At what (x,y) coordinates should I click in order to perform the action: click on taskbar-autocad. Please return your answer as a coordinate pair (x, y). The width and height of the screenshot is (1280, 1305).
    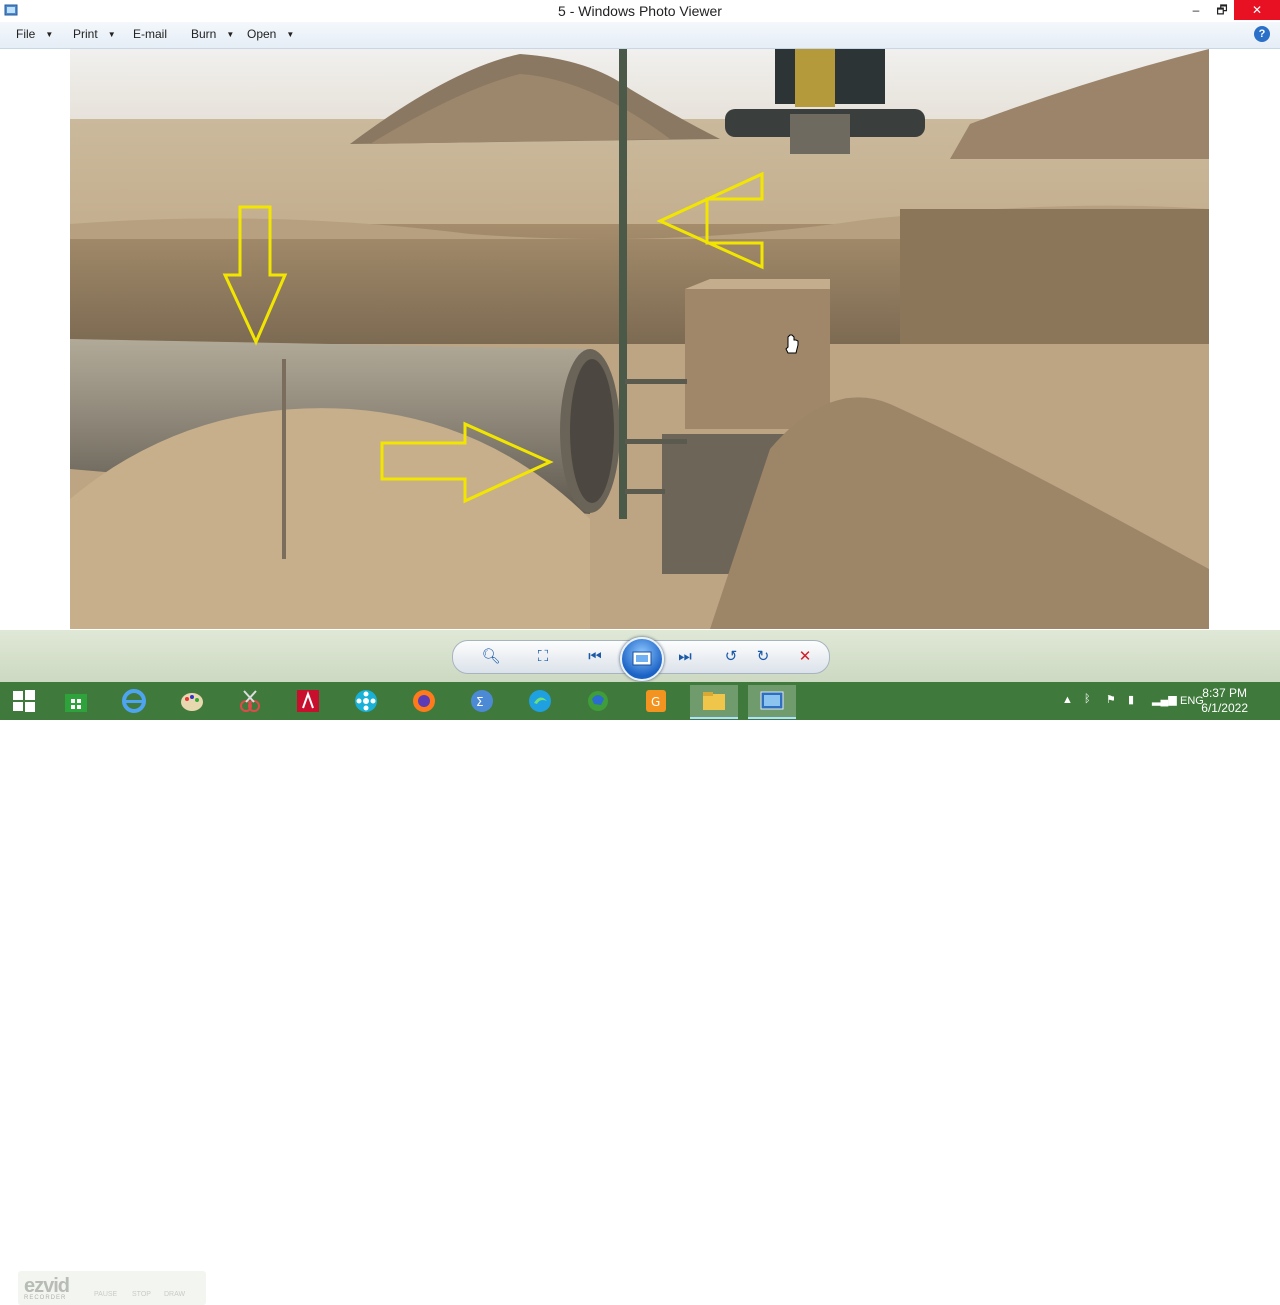
    Looking at the image, I should click on (308, 701).